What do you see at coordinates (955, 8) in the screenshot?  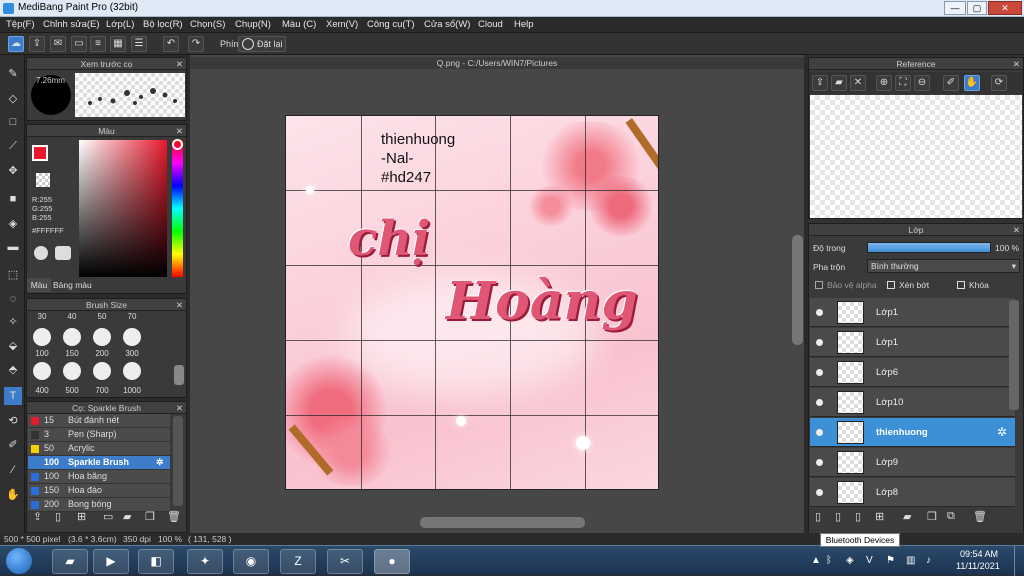 I see `minimize-button: —` at bounding box center [955, 8].